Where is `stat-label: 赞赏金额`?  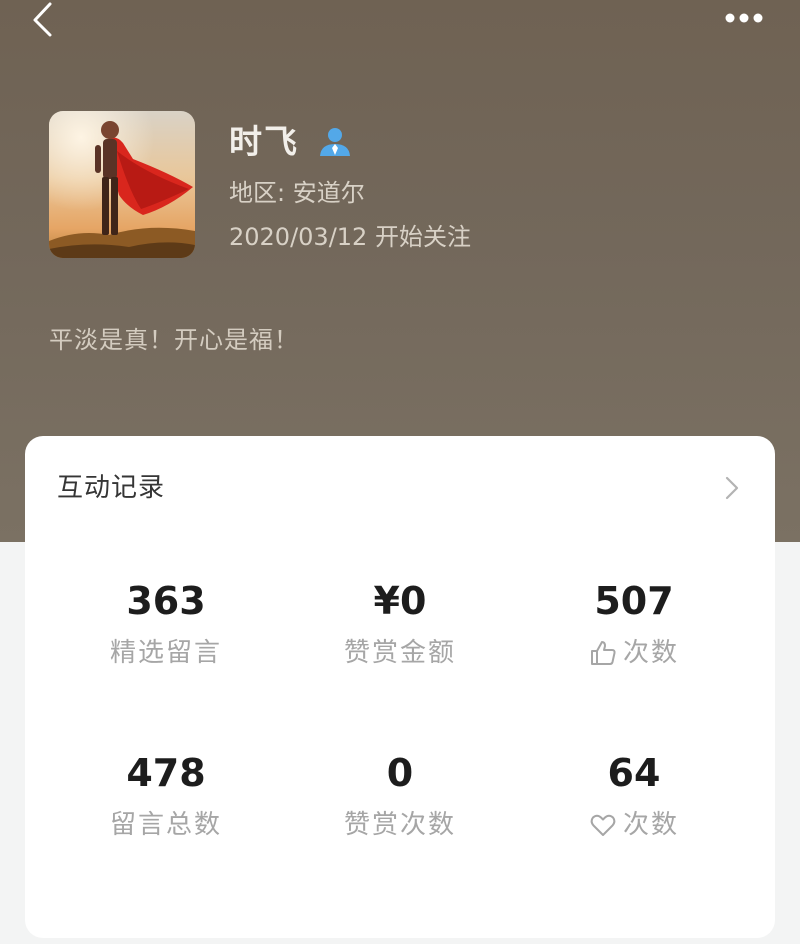
stat-label: 赞赏金额 is located at coordinates (399, 653).